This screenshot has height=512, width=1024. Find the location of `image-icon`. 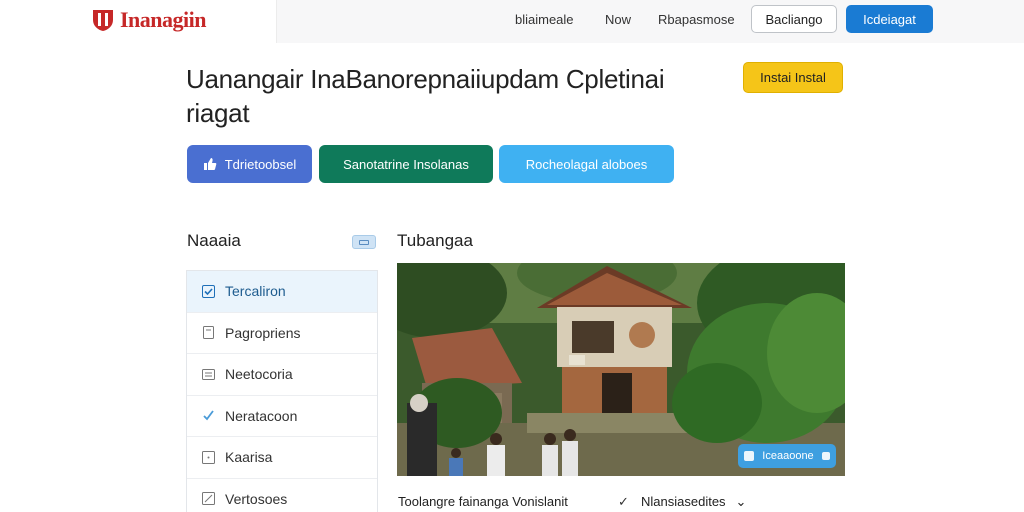

image-icon is located at coordinates (208, 457).